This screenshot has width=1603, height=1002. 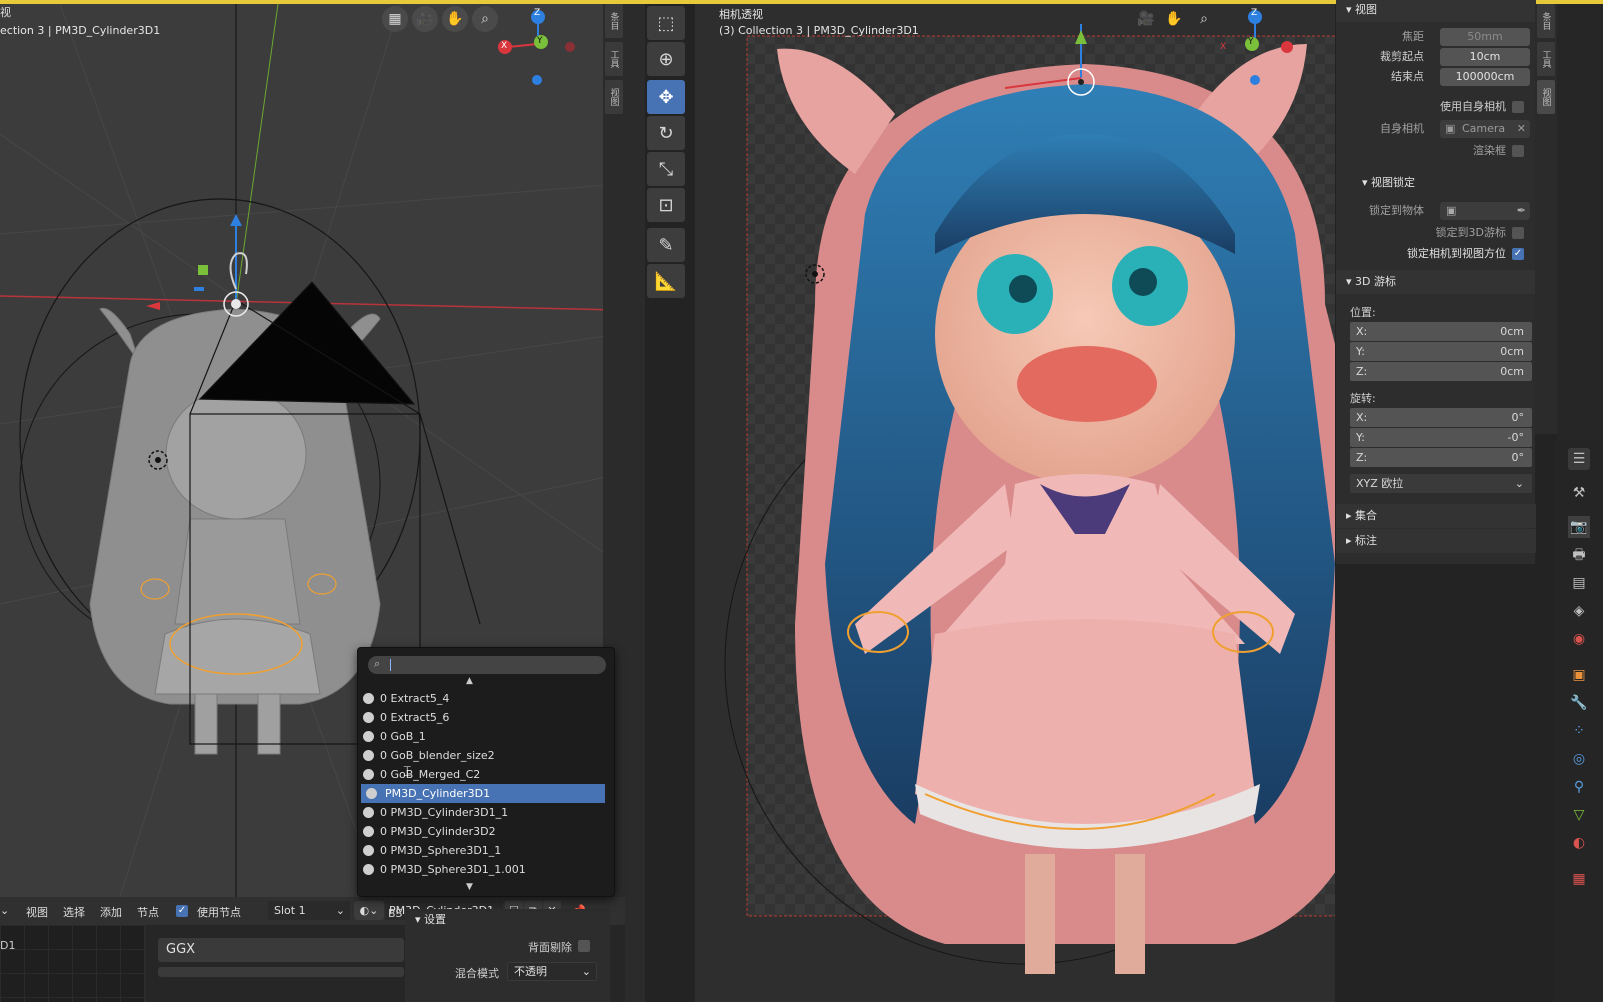 What do you see at coordinates (1441, 371) in the screenshot?
I see `cursor-loc-z: Z: 0cm` at bounding box center [1441, 371].